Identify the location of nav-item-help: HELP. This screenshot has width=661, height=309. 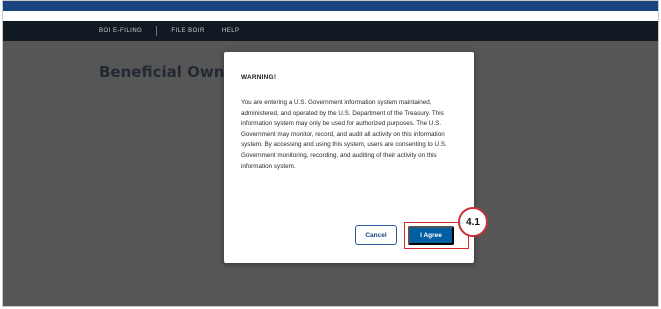
(231, 31).